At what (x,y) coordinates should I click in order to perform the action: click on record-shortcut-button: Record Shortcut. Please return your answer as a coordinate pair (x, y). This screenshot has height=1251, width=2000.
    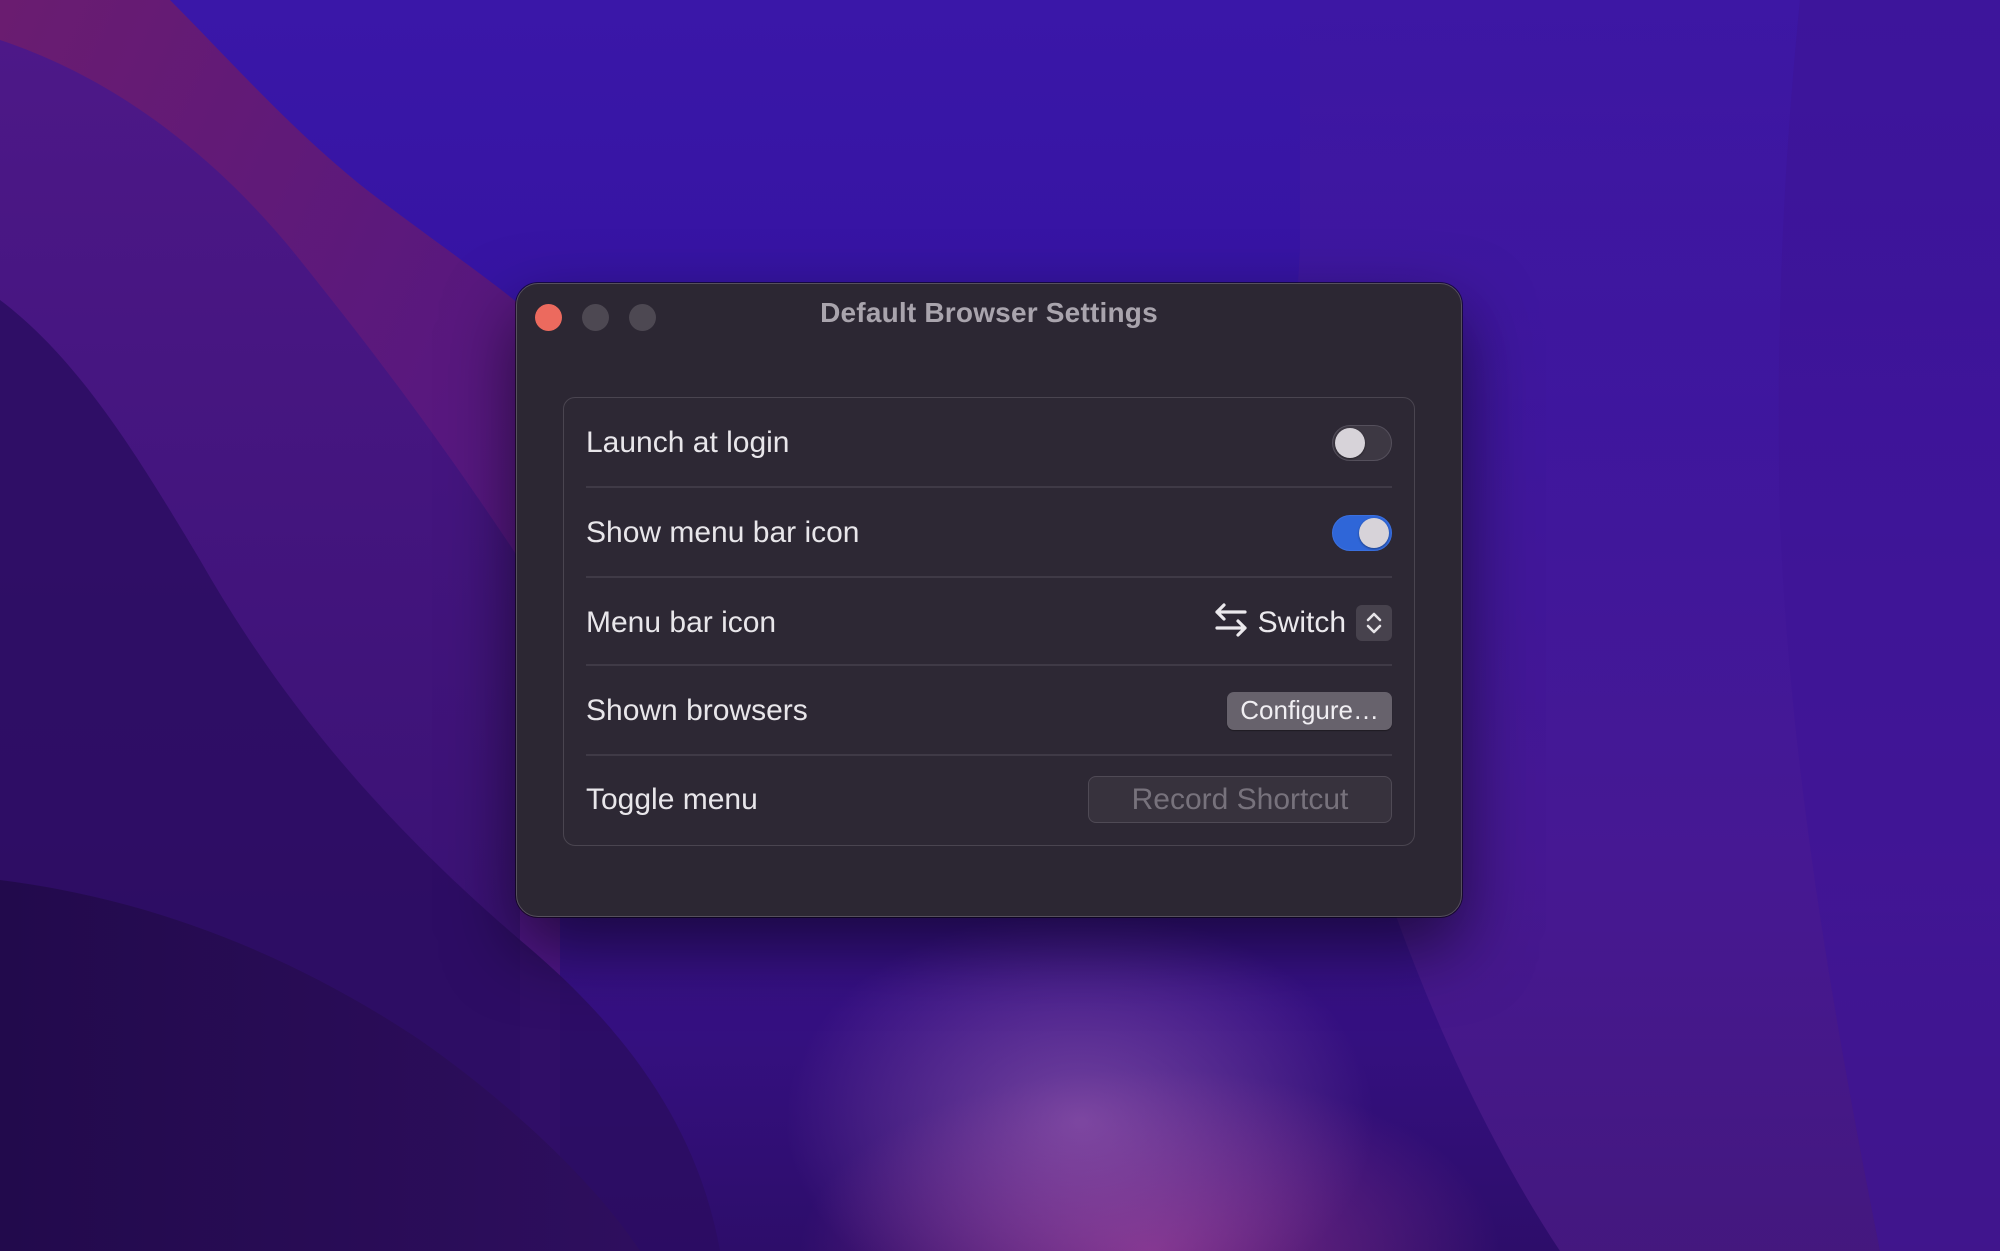
    Looking at the image, I should click on (1240, 799).